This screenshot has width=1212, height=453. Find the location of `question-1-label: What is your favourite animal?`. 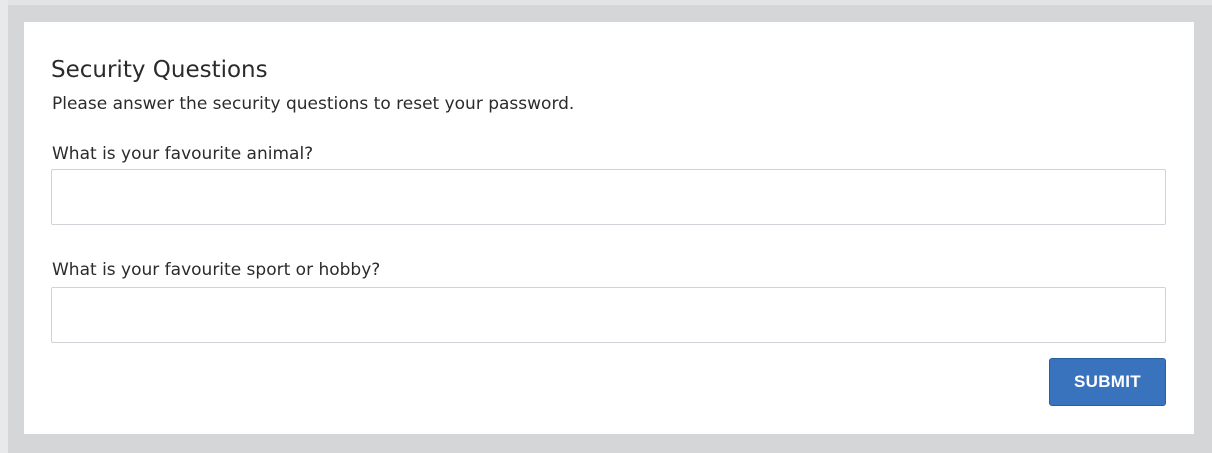

question-1-label: What is your favourite animal? is located at coordinates (183, 154).